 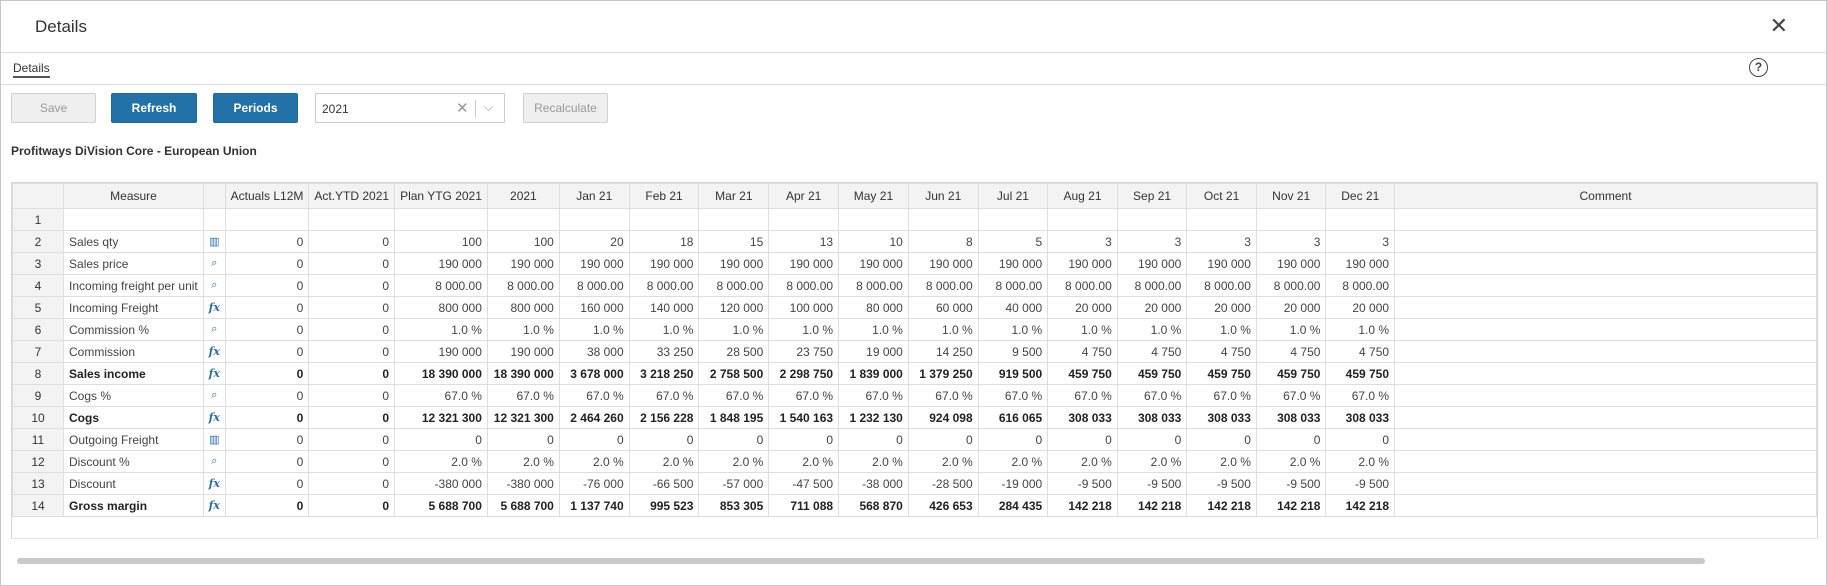 I want to click on column-header: 2021, so click(x=523, y=196).